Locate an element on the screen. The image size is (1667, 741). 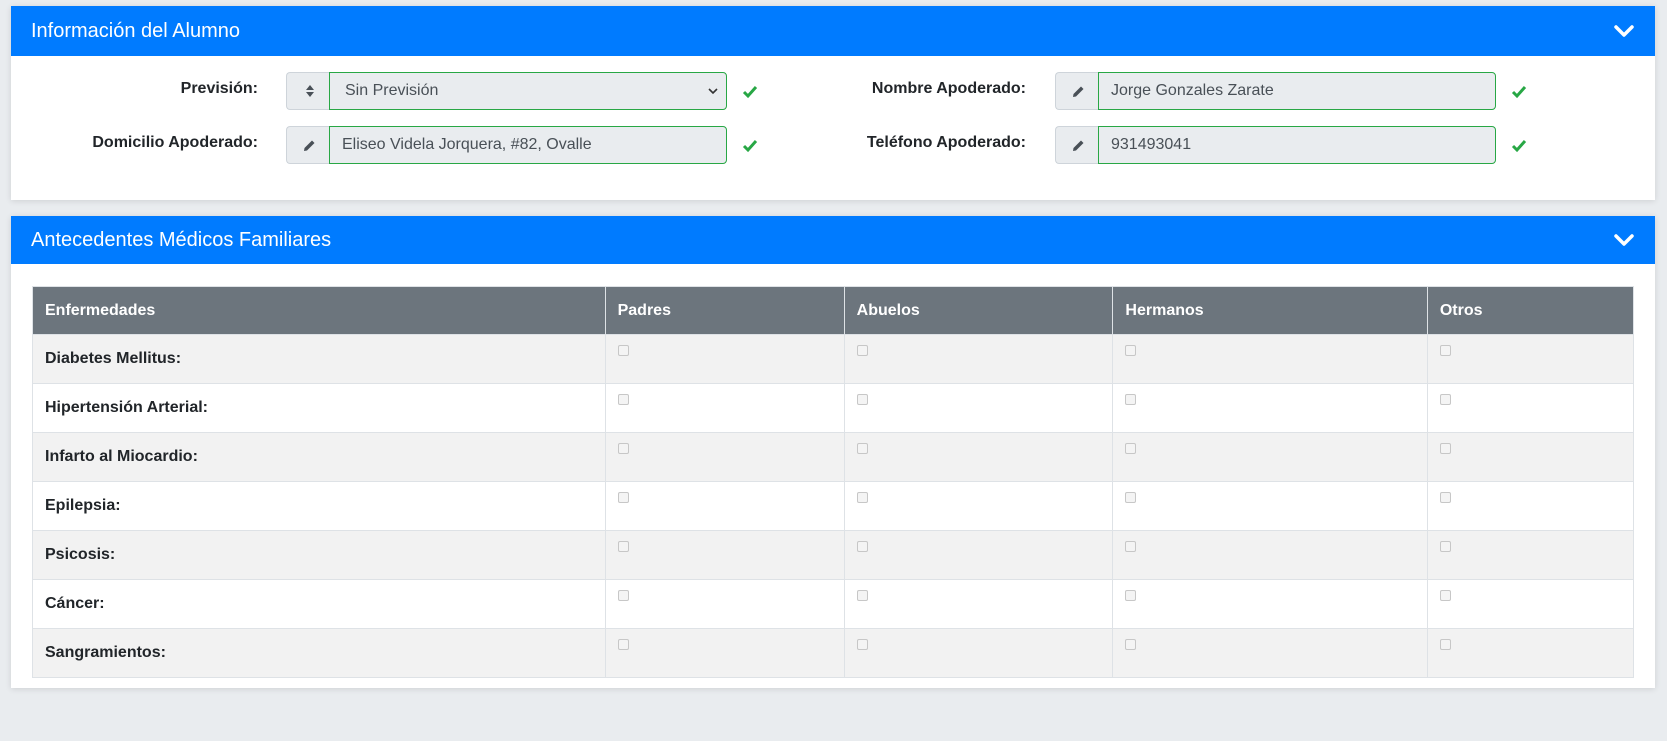
table-row: Cáncer: is located at coordinates (833, 604).